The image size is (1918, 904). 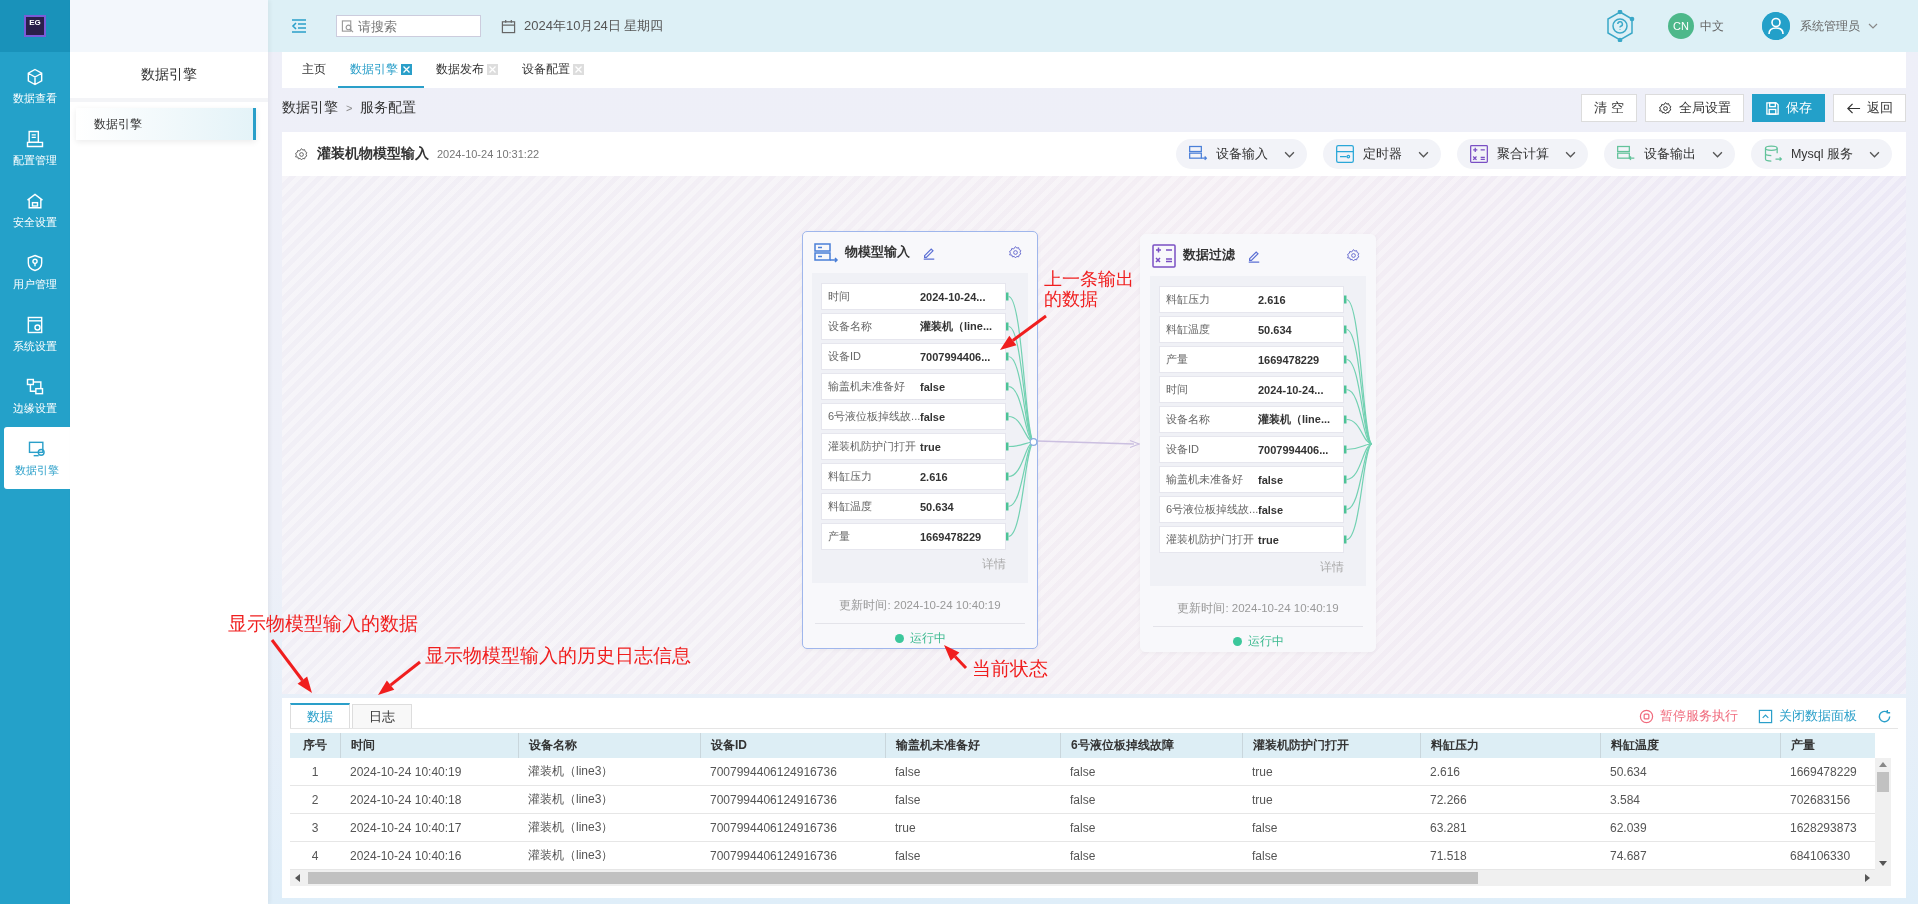 What do you see at coordinates (1823, 827) in the screenshot?
I see `table-cell: 1628293873` at bounding box center [1823, 827].